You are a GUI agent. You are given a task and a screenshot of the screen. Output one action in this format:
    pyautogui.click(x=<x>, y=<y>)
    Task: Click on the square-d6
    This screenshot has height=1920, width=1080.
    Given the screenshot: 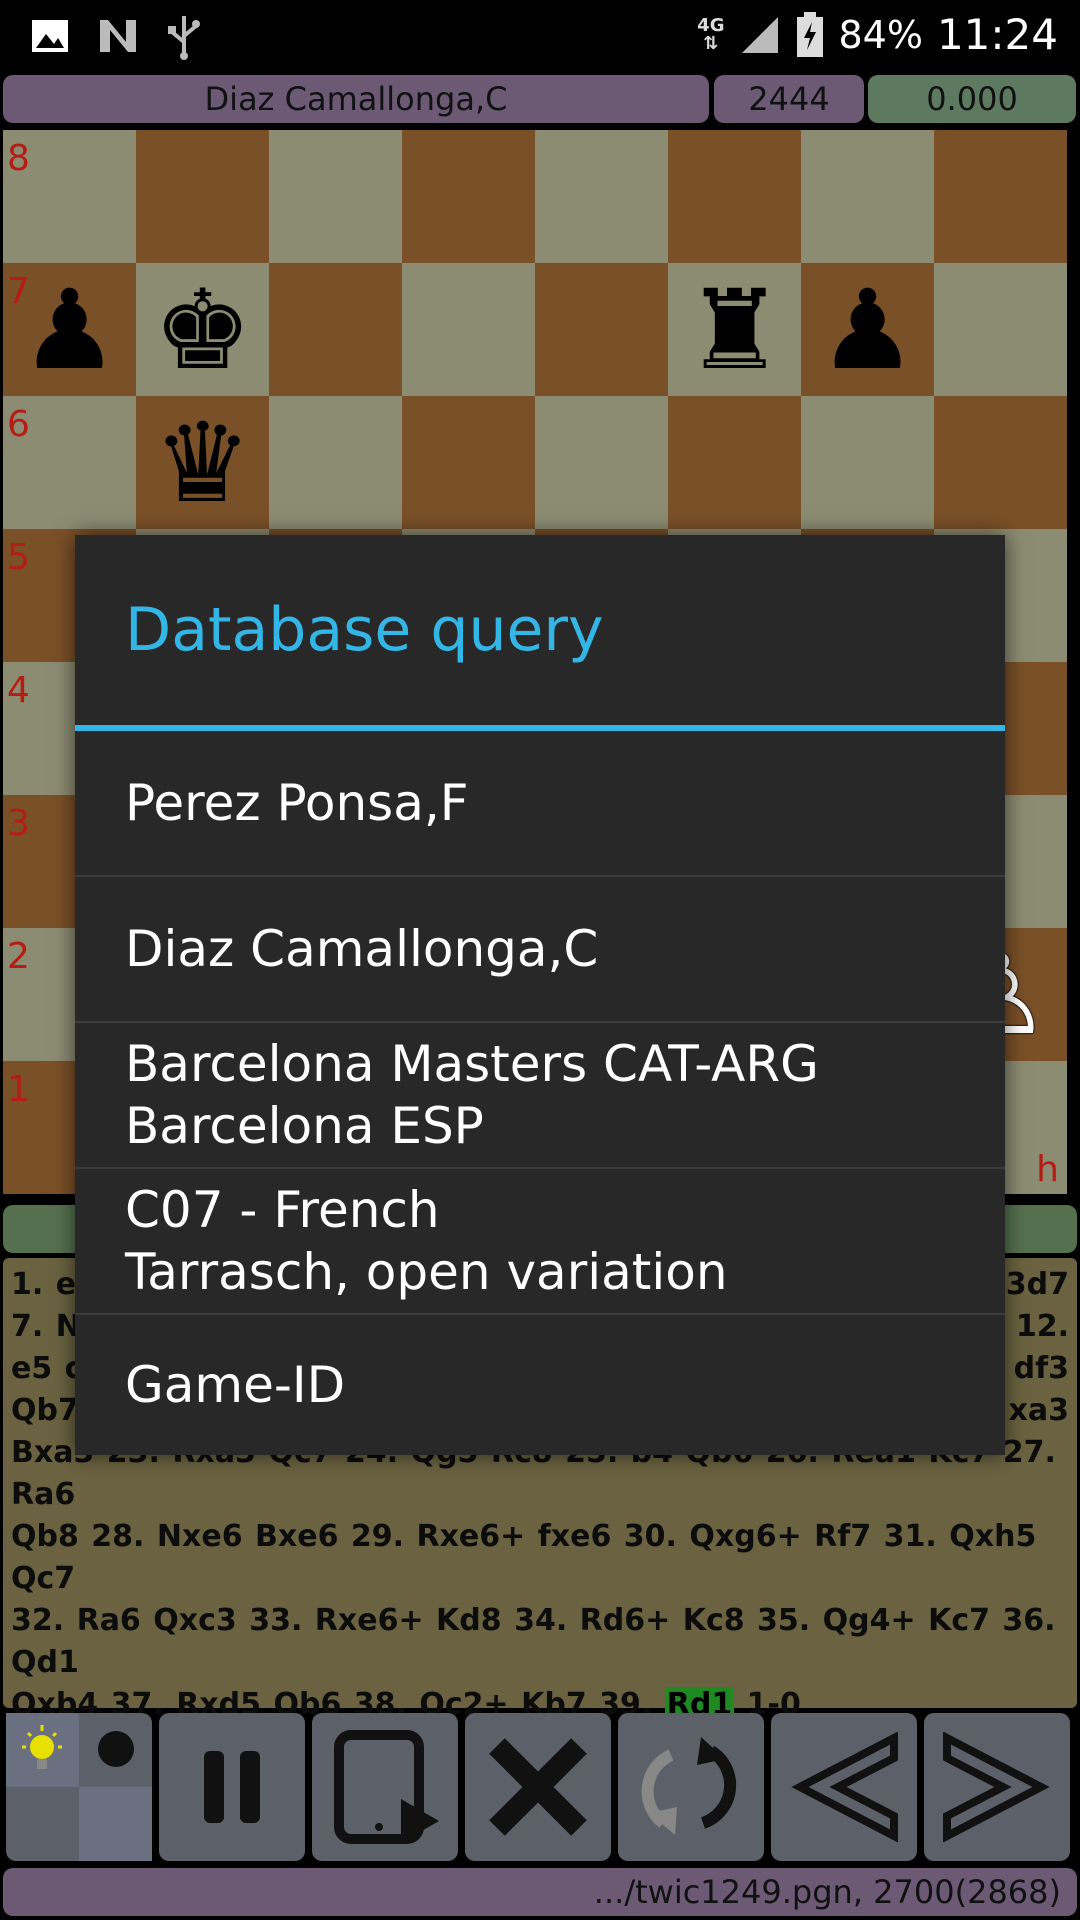 What is the action you would take?
    pyautogui.click(x=468, y=462)
    